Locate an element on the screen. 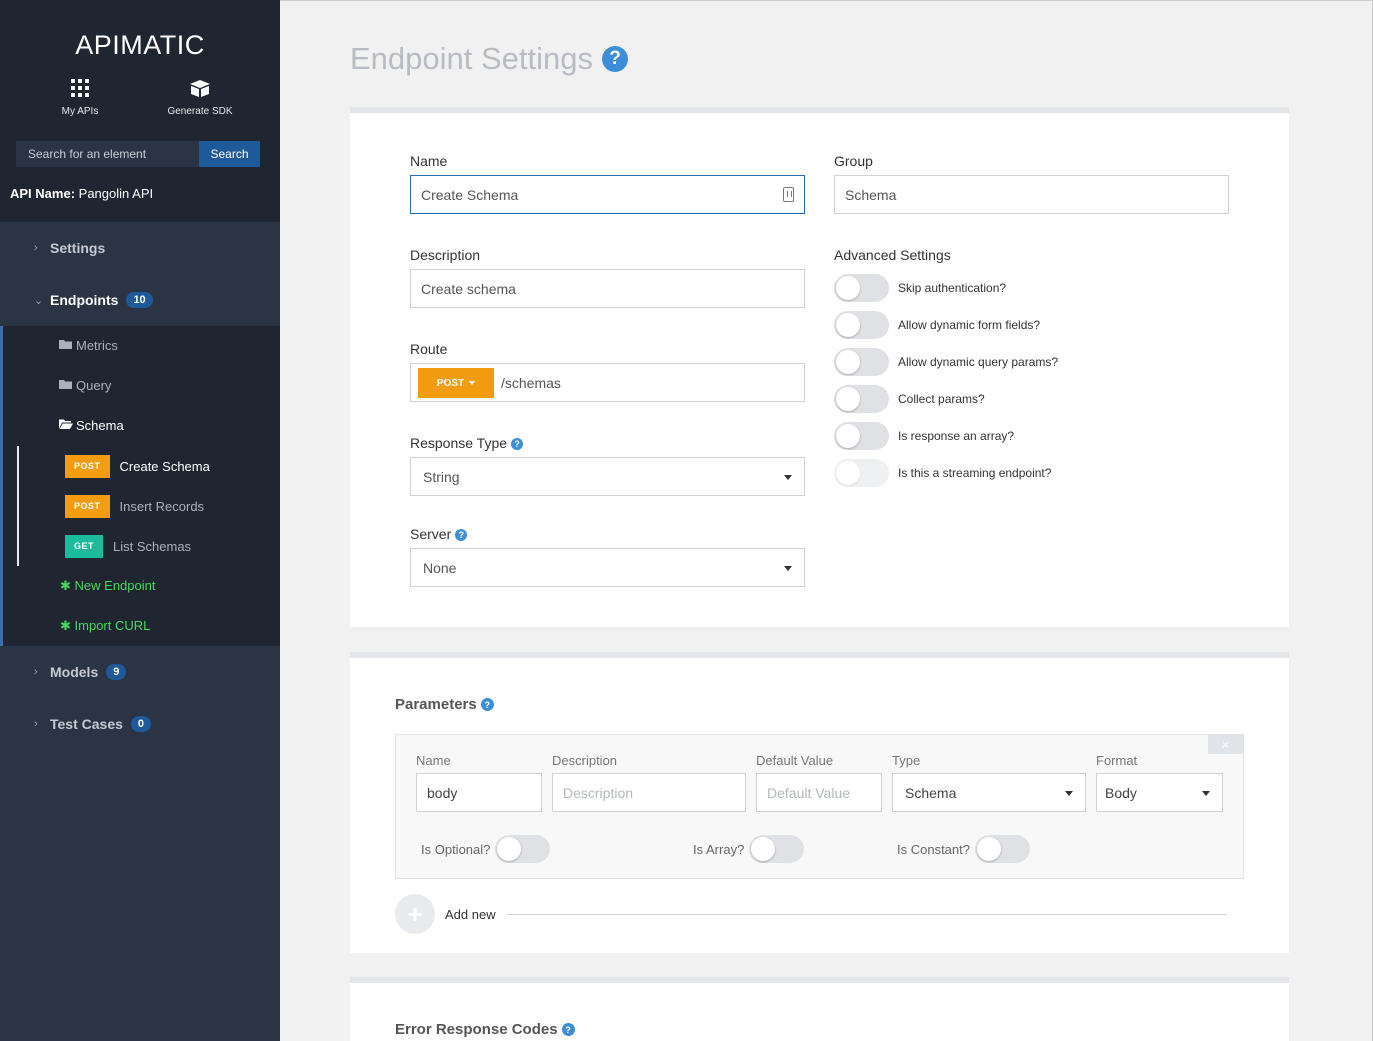  endpoint-label: List Schemas is located at coordinates (152, 546).